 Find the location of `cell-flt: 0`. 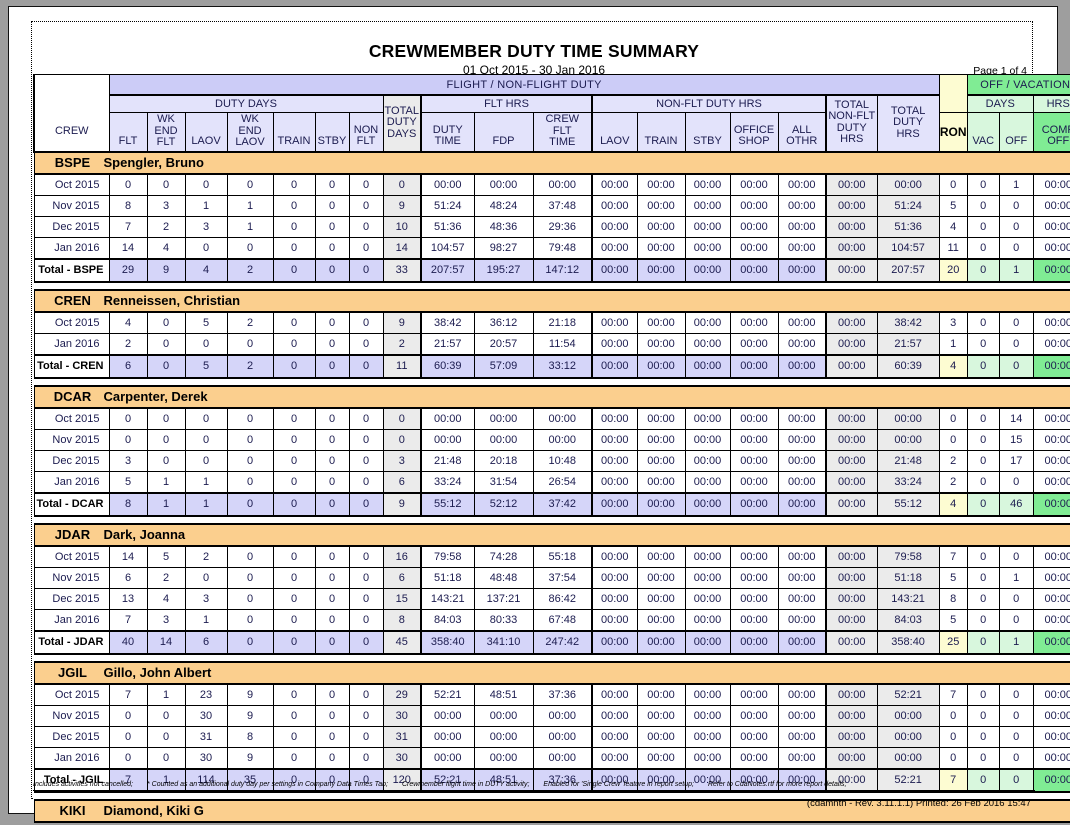

cell-flt: 0 is located at coordinates (128, 736).